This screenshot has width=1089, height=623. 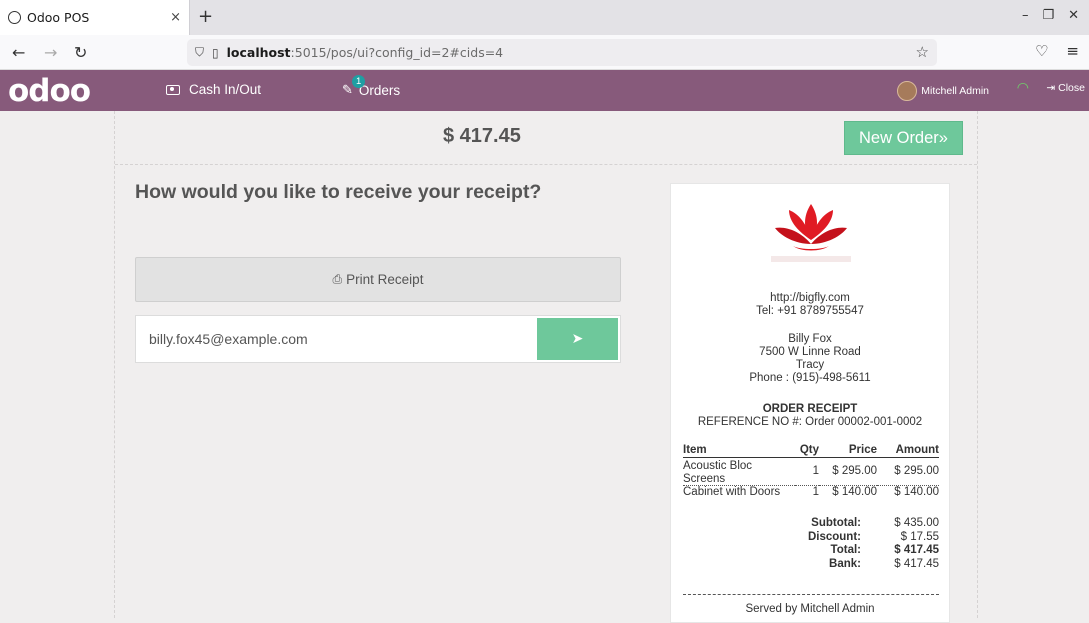 I want to click on receipt-items-header: Item Qty Price Amount, so click(x=811, y=451).